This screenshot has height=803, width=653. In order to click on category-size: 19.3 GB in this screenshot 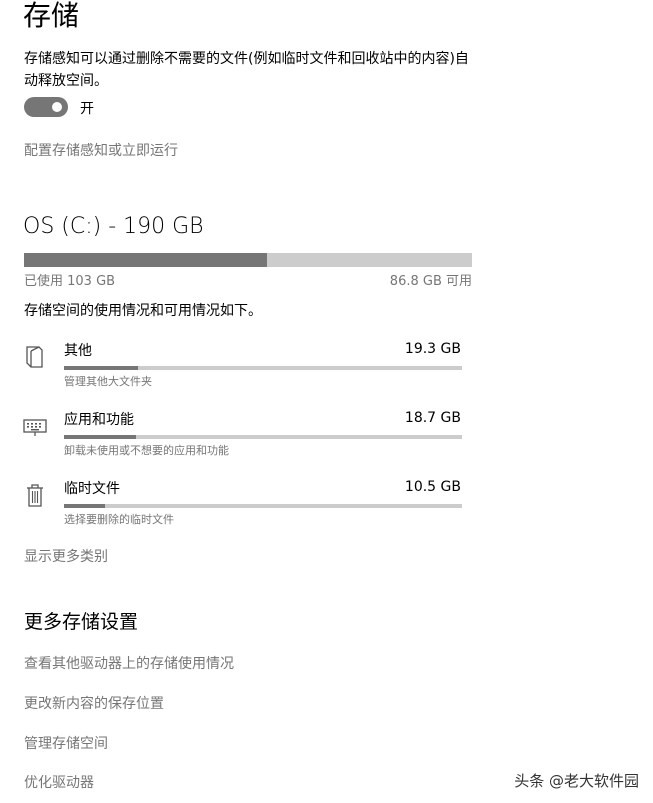, I will do `click(432, 349)`.